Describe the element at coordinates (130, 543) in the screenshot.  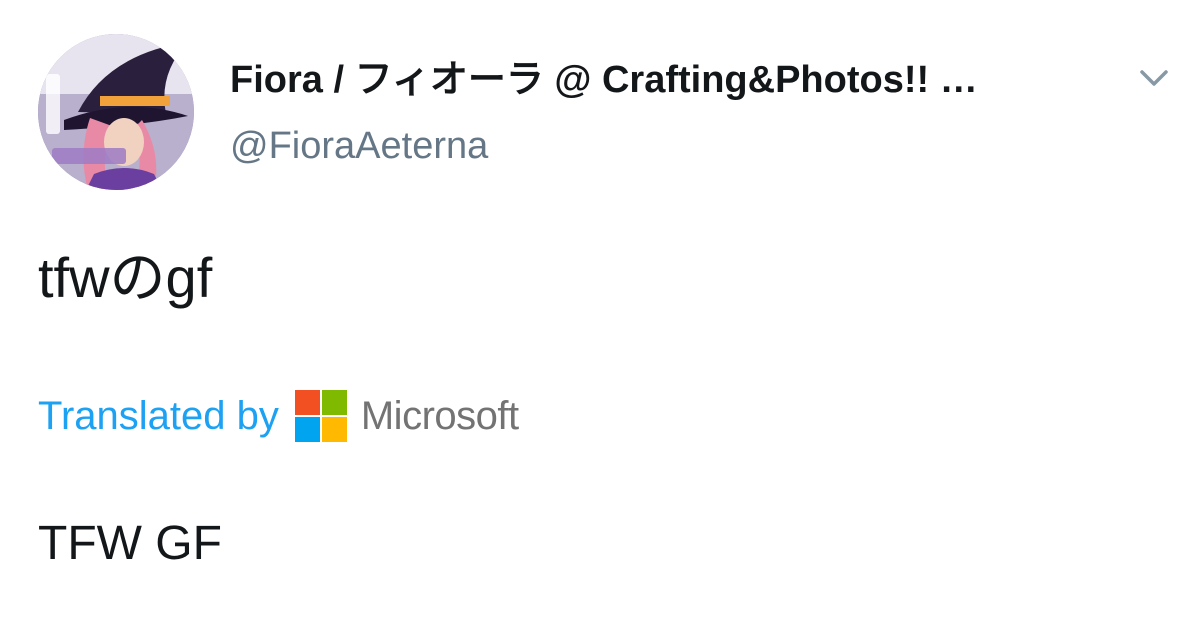
I see `translated-text: TFW GF` at that location.